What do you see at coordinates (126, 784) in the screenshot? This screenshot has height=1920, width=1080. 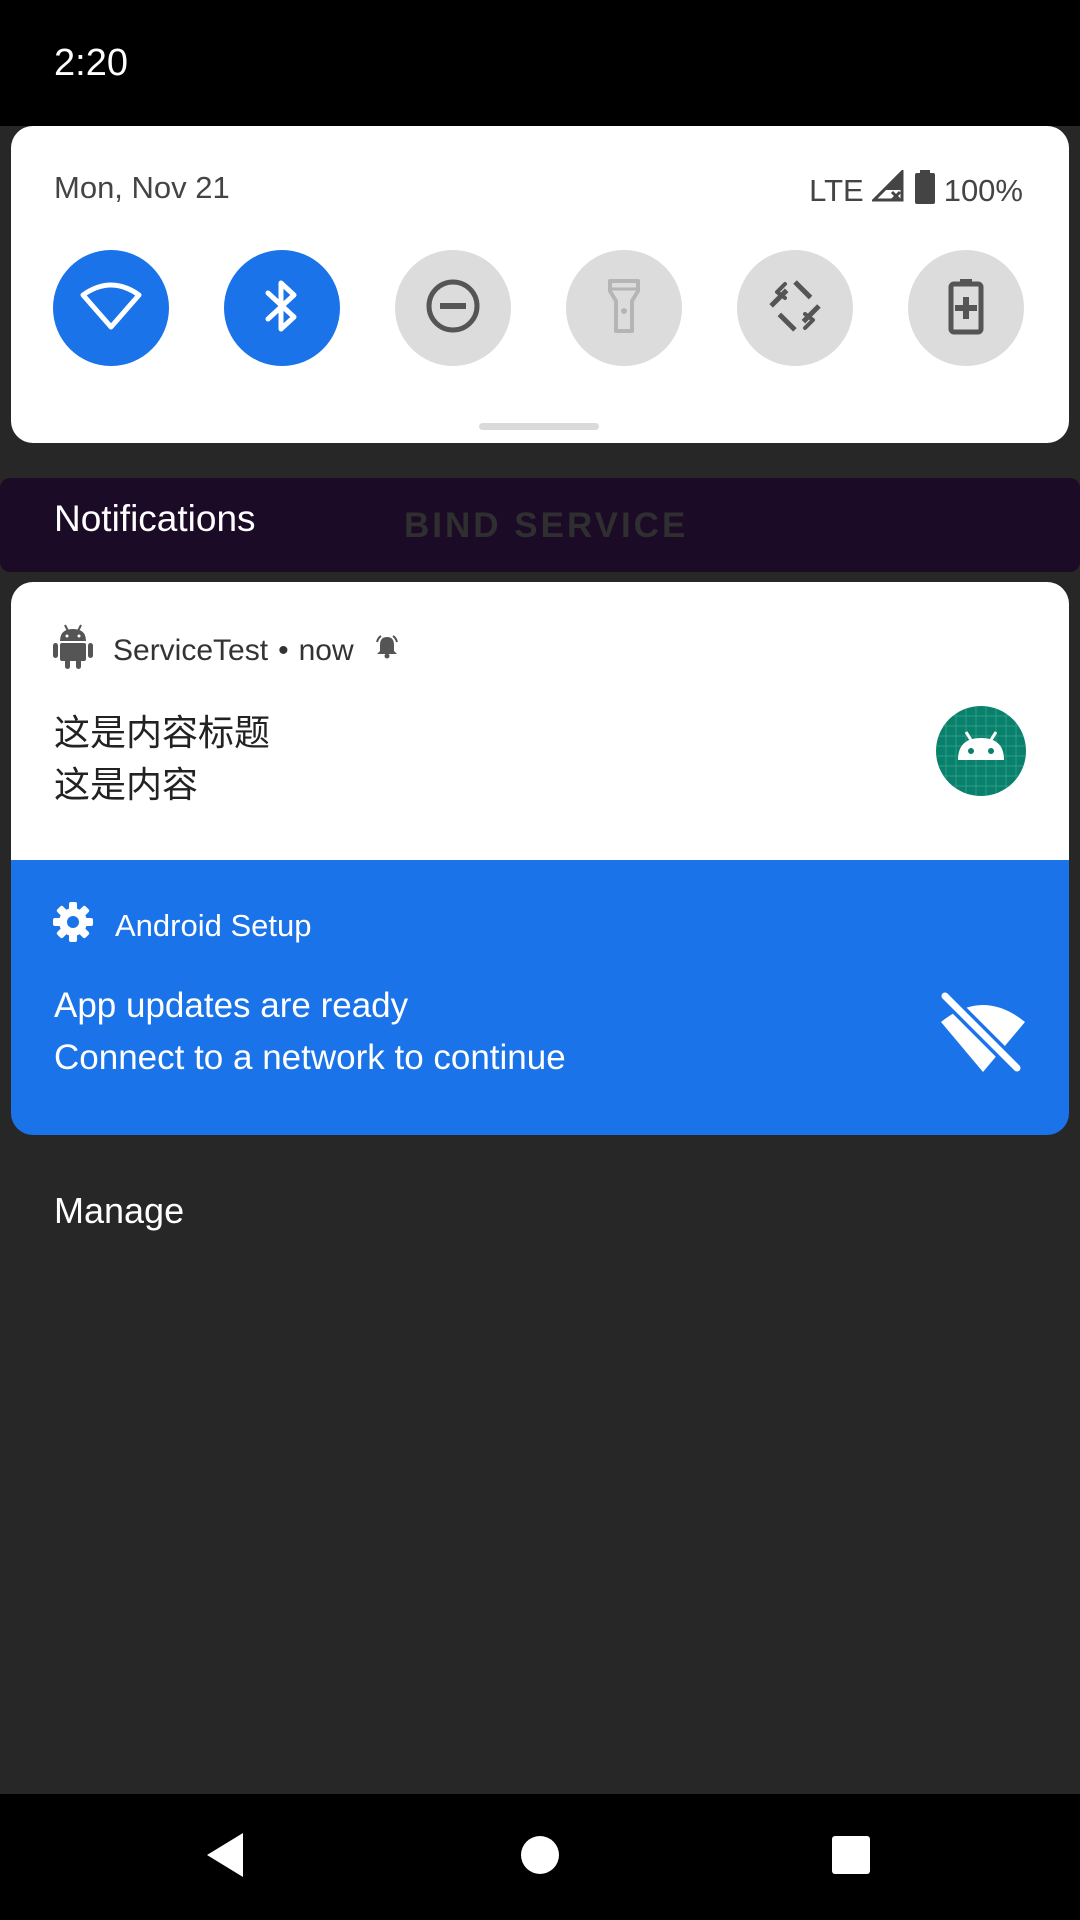 I see `notification-text: 这是内容` at bounding box center [126, 784].